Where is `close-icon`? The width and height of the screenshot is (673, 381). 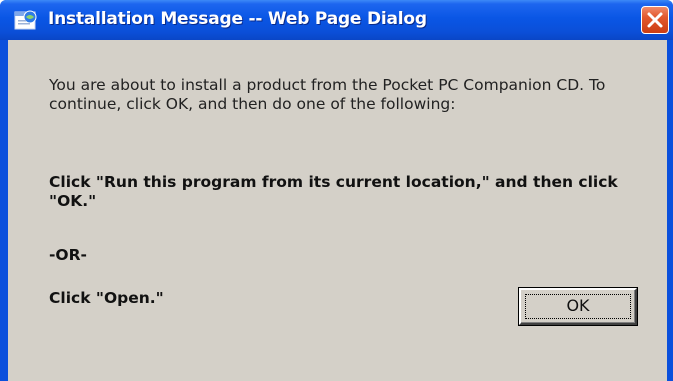 close-icon is located at coordinates (655, 20).